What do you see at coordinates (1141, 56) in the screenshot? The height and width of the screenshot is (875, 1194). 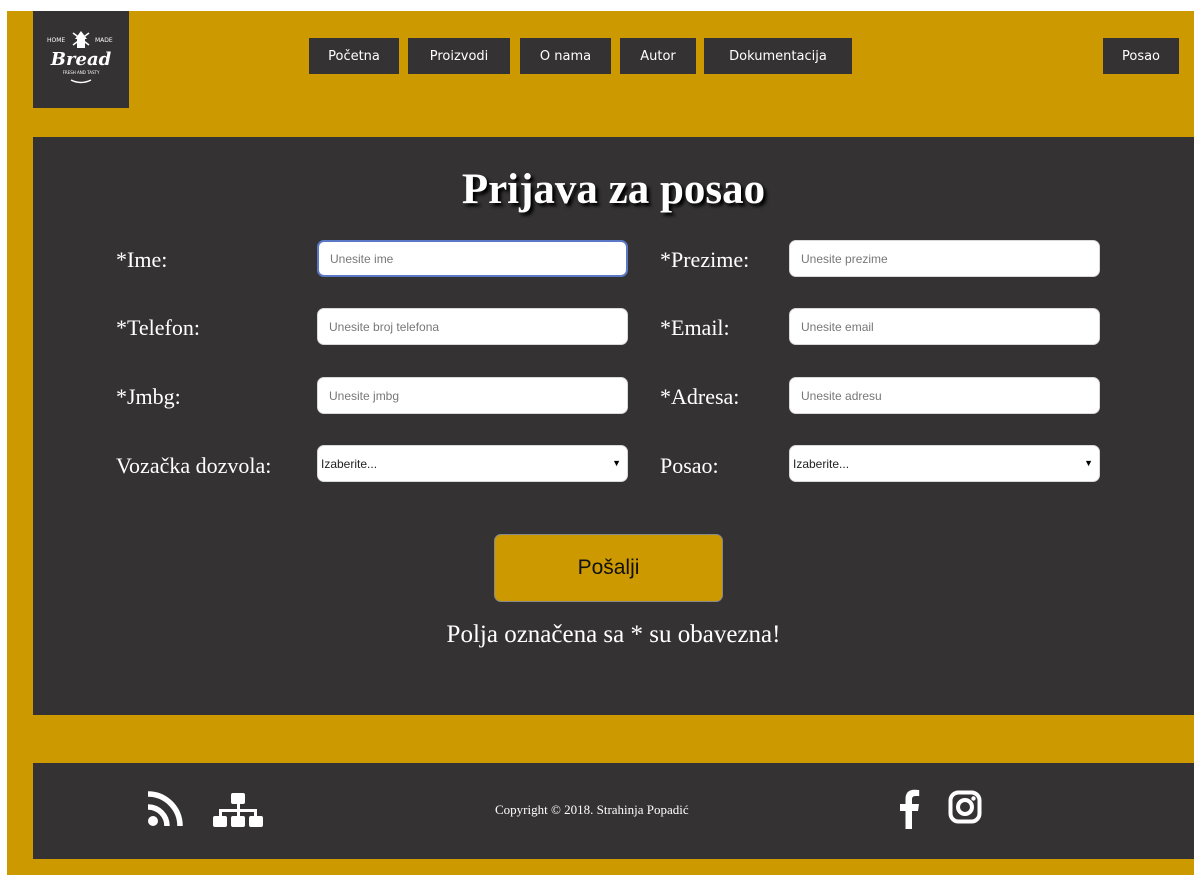 I see `nav-item-posao: Posao` at bounding box center [1141, 56].